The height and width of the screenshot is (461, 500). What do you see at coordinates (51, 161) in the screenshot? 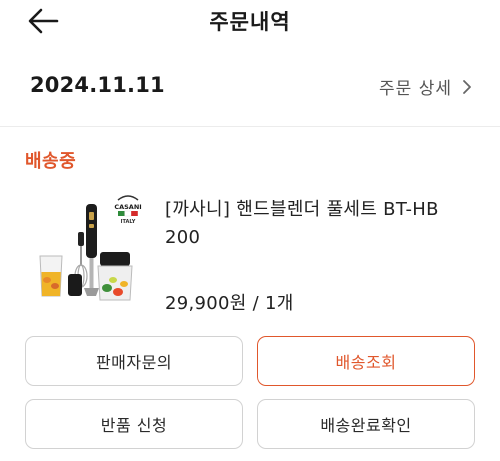
I see `delivery-status-badge: 배송중` at bounding box center [51, 161].